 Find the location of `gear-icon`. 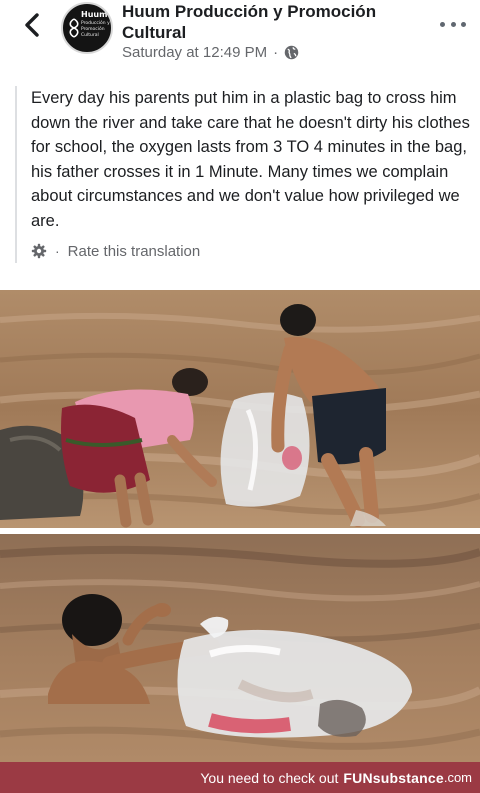

gear-icon is located at coordinates (39, 251).